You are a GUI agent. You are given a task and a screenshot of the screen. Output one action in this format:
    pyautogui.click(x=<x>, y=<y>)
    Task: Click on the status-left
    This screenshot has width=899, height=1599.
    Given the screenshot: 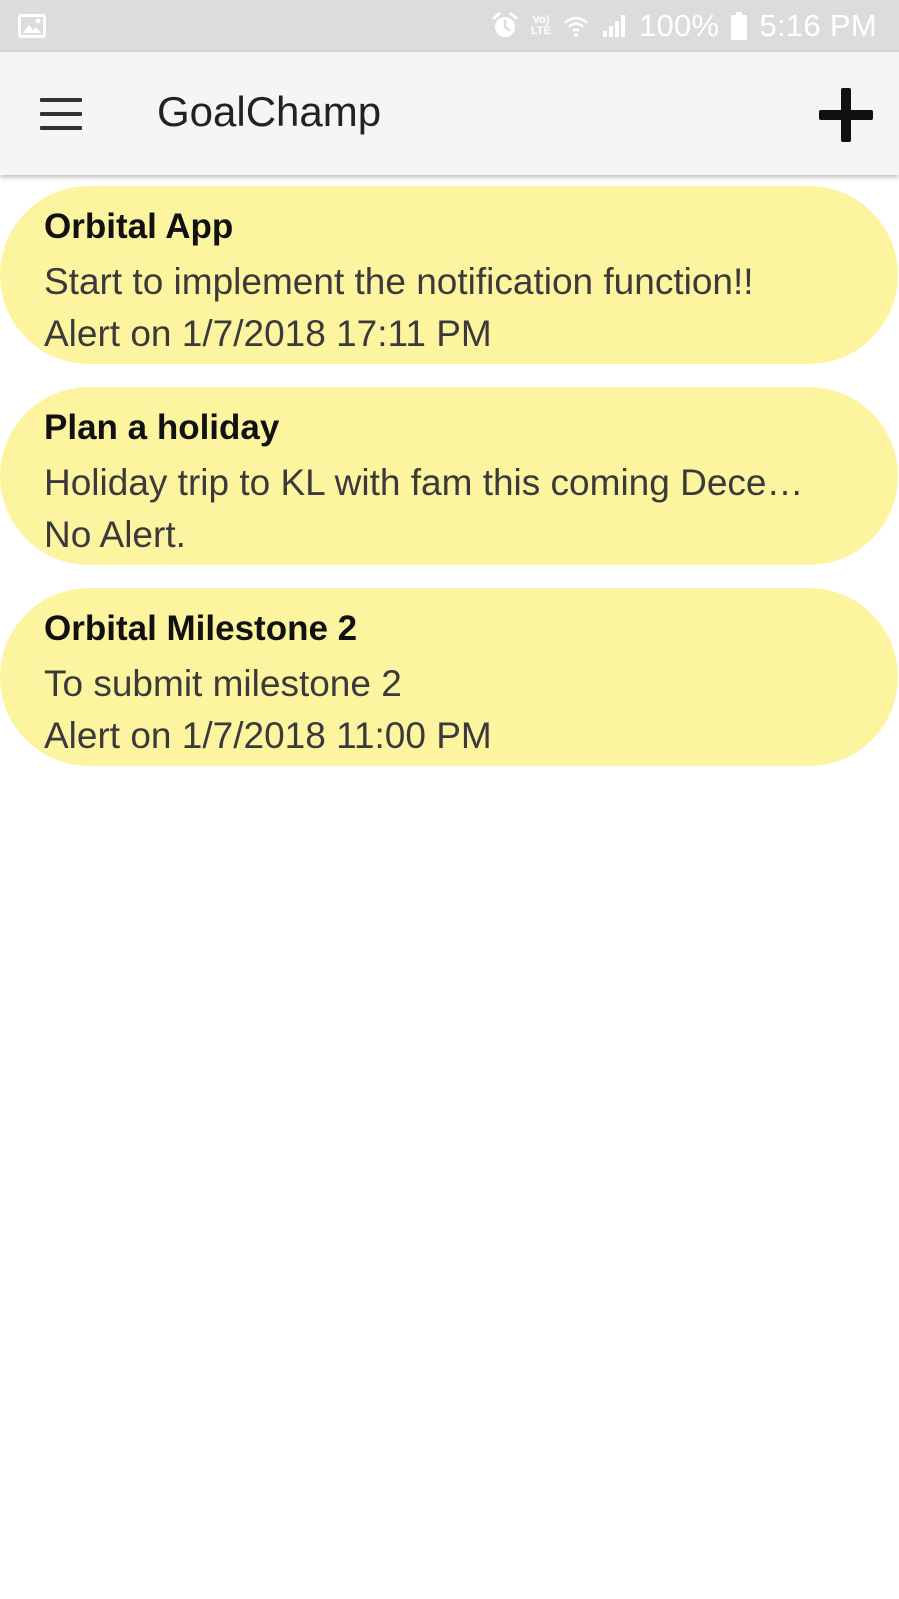 What is the action you would take?
    pyautogui.click(x=32, y=26)
    